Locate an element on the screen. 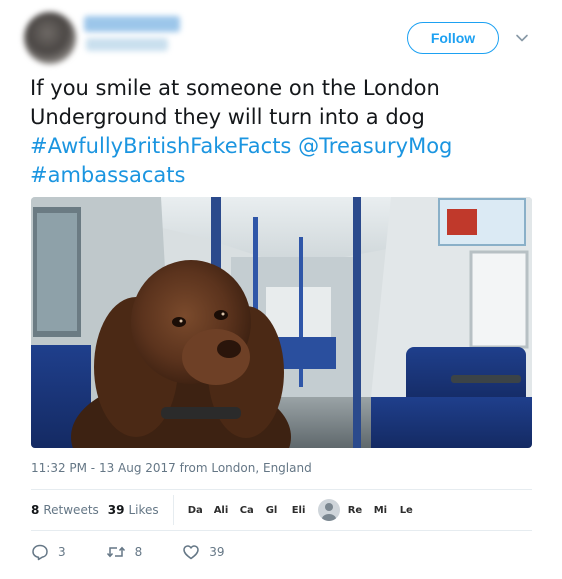  liker-list: Da Ali Ca Gl Eli Re Mi Le is located at coordinates (307, 510).